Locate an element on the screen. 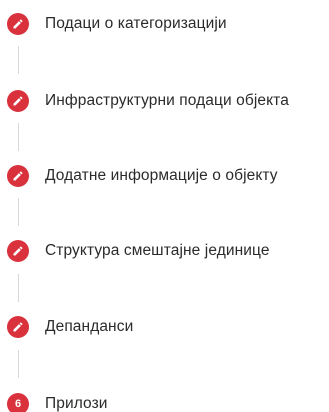  step-annexes: Депанданси is located at coordinates (164, 327).